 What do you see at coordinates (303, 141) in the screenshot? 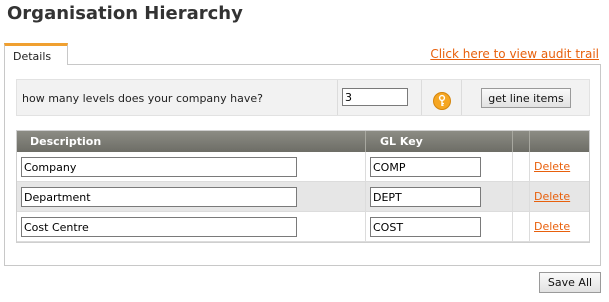
I see `table-header: Description GL Key` at bounding box center [303, 141].